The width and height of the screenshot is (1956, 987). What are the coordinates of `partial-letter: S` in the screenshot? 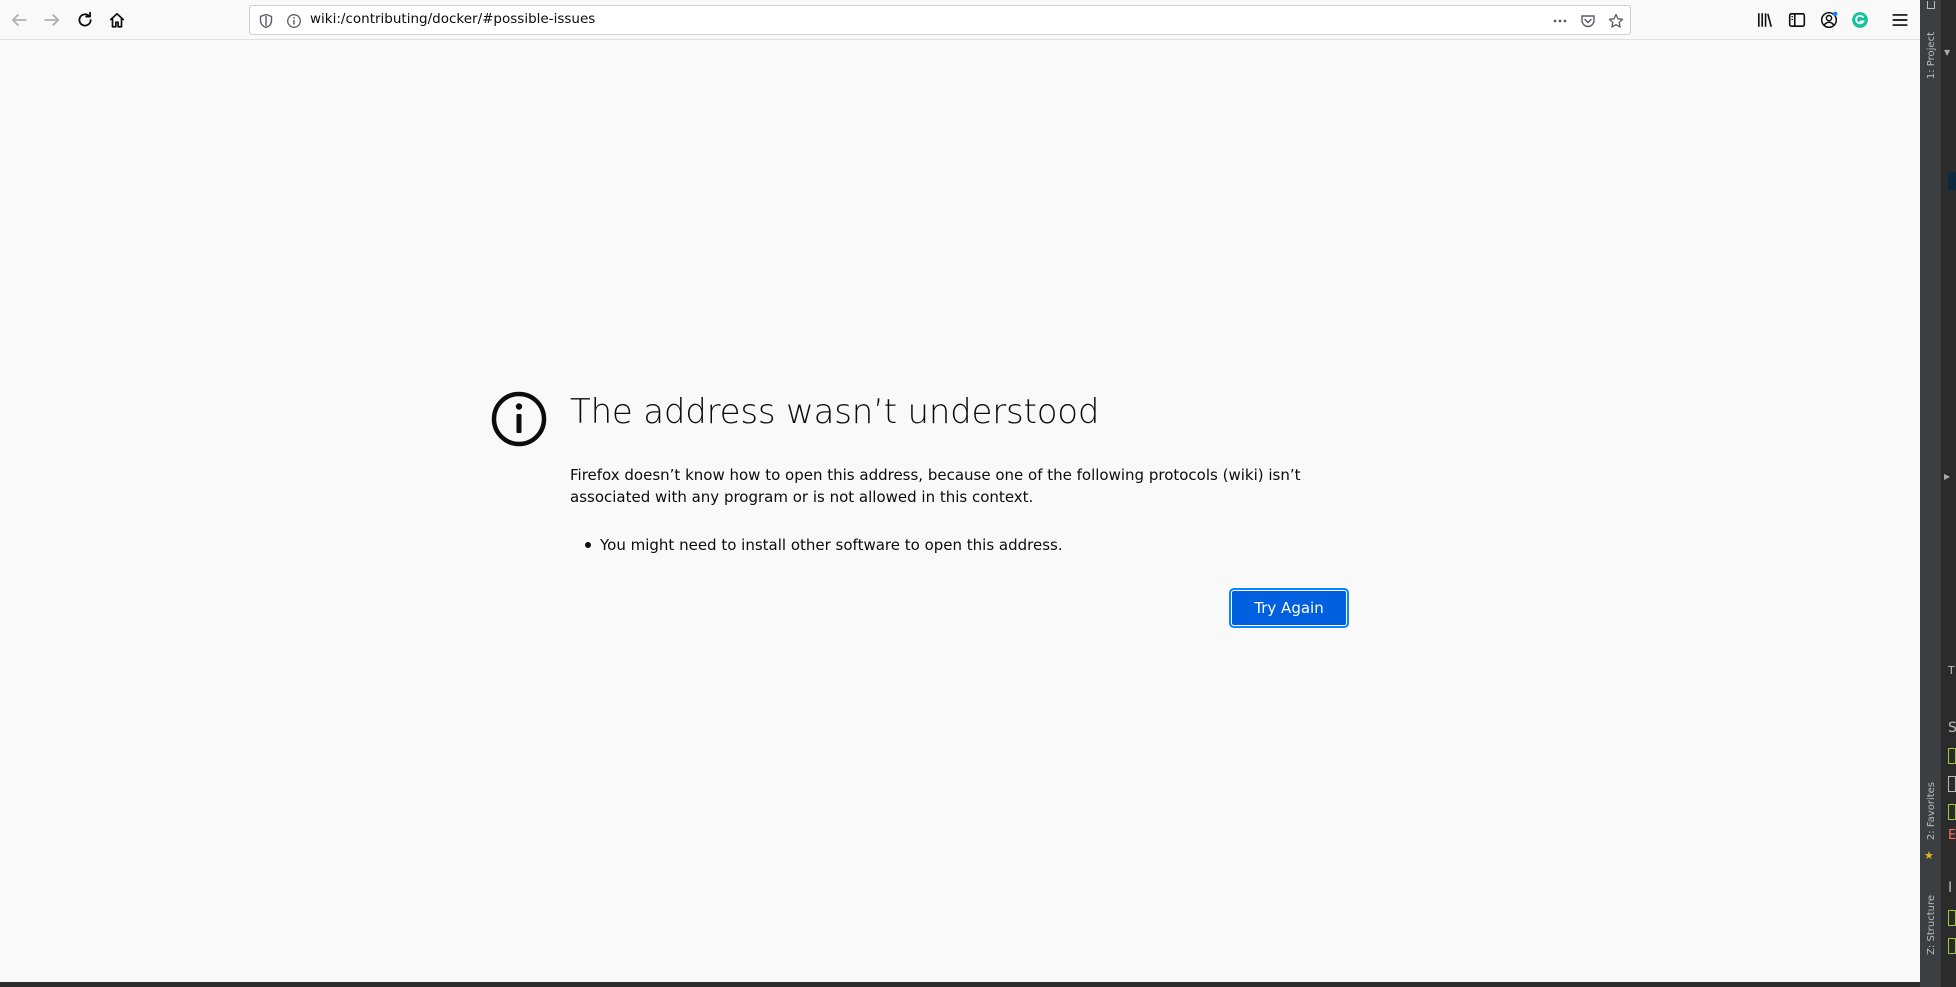 It's located at (1952, 728).